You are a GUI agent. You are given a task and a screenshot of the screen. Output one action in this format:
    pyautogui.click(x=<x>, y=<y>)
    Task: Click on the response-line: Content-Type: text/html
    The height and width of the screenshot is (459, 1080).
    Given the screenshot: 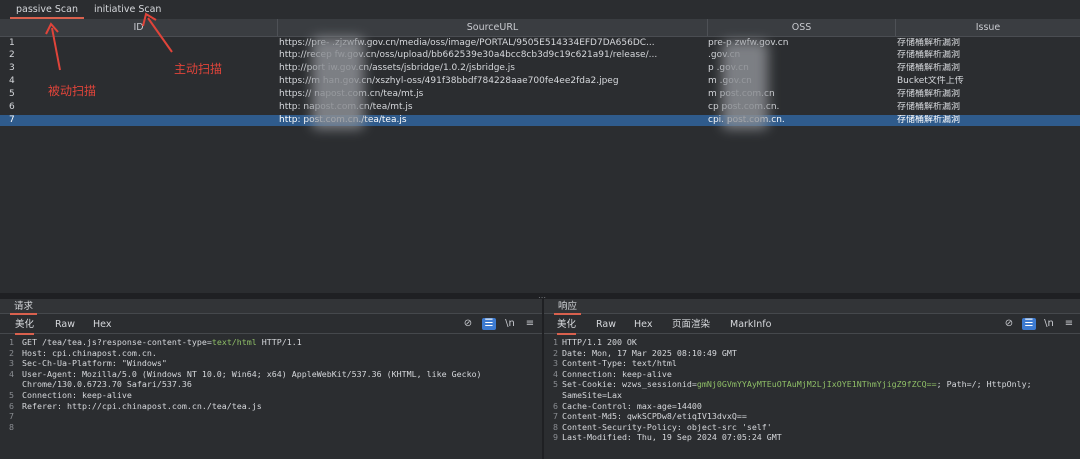 What is the action you would take?
    pyautogui.click(x=619, y=363)
    